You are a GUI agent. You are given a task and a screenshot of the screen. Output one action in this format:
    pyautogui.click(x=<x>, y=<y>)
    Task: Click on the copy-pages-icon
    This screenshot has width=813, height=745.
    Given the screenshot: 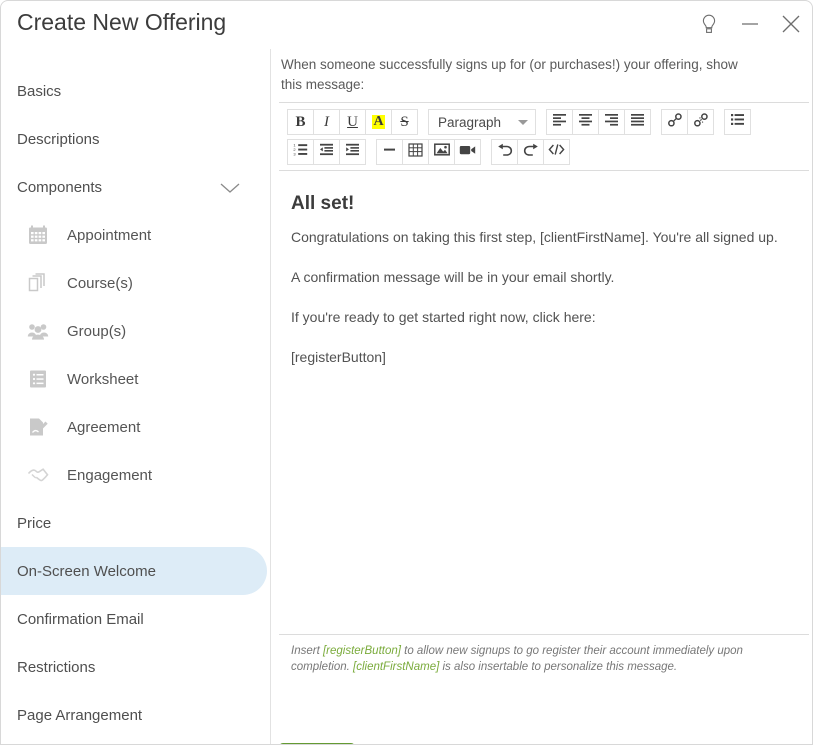 What is the action you would take?
    pyautogui.click(x=38, y=283)
    